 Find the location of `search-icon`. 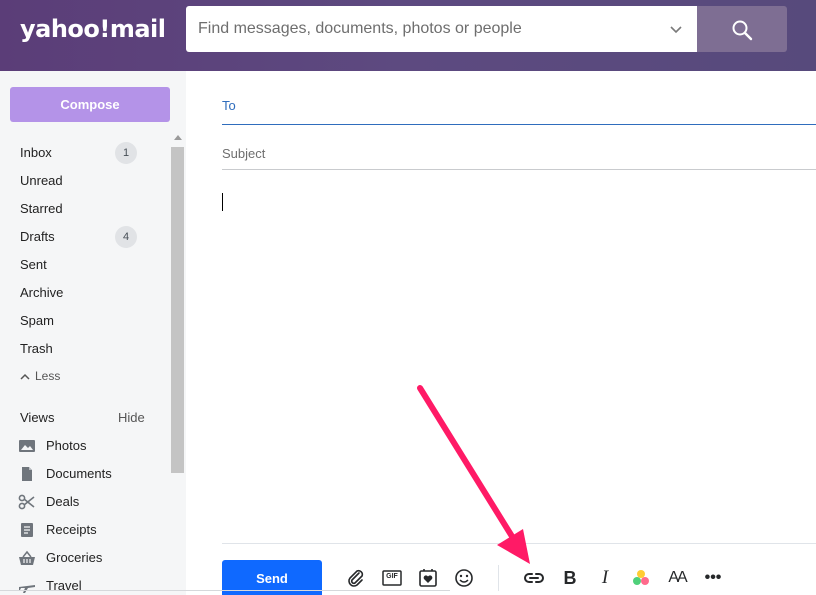

search-icon is located at coordinates (742, 30).